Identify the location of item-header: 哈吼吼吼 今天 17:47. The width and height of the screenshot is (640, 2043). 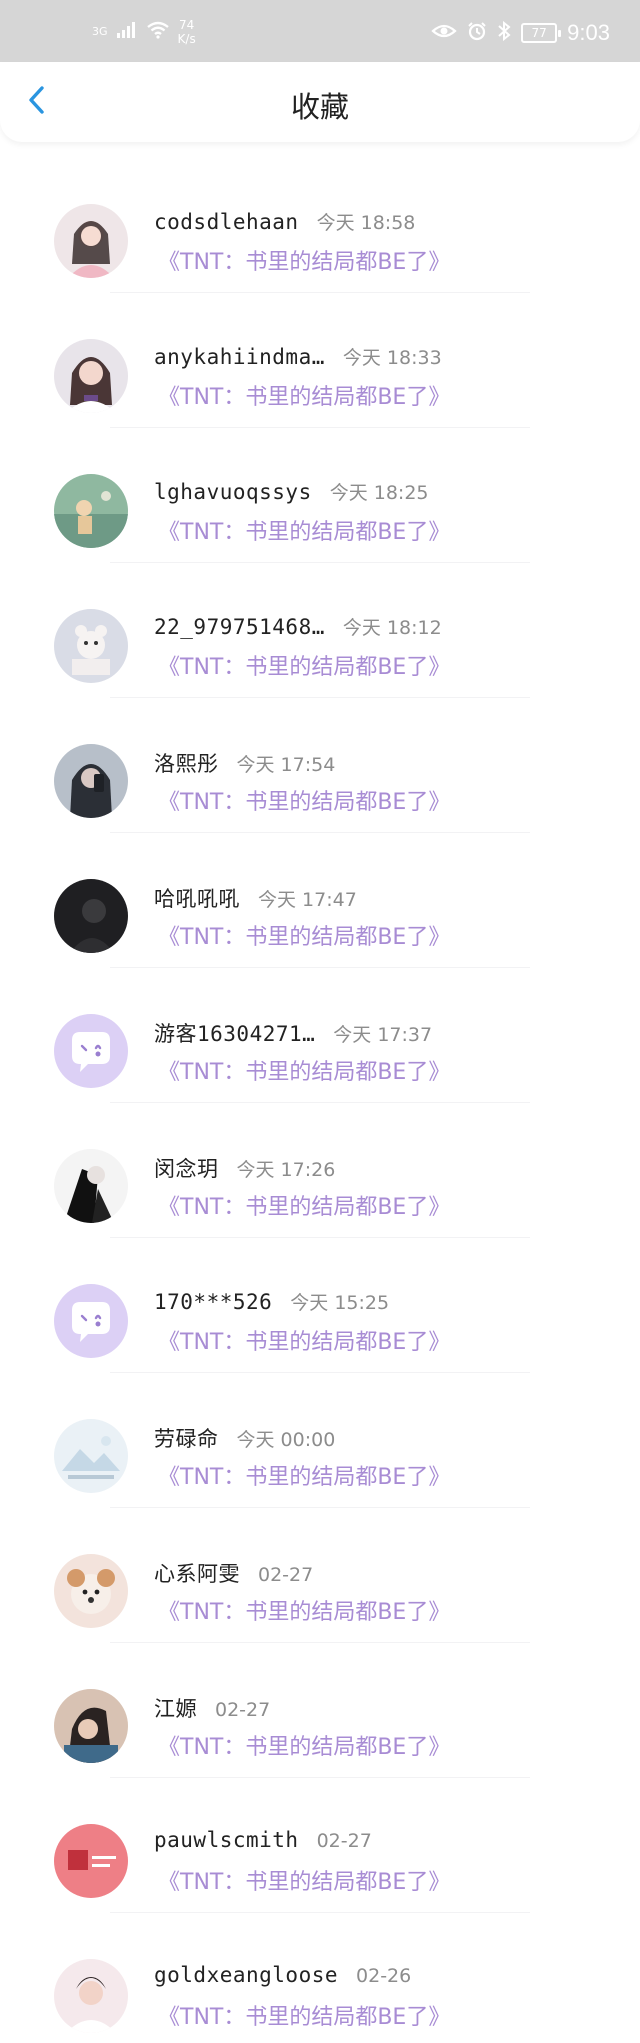
(255, 898).